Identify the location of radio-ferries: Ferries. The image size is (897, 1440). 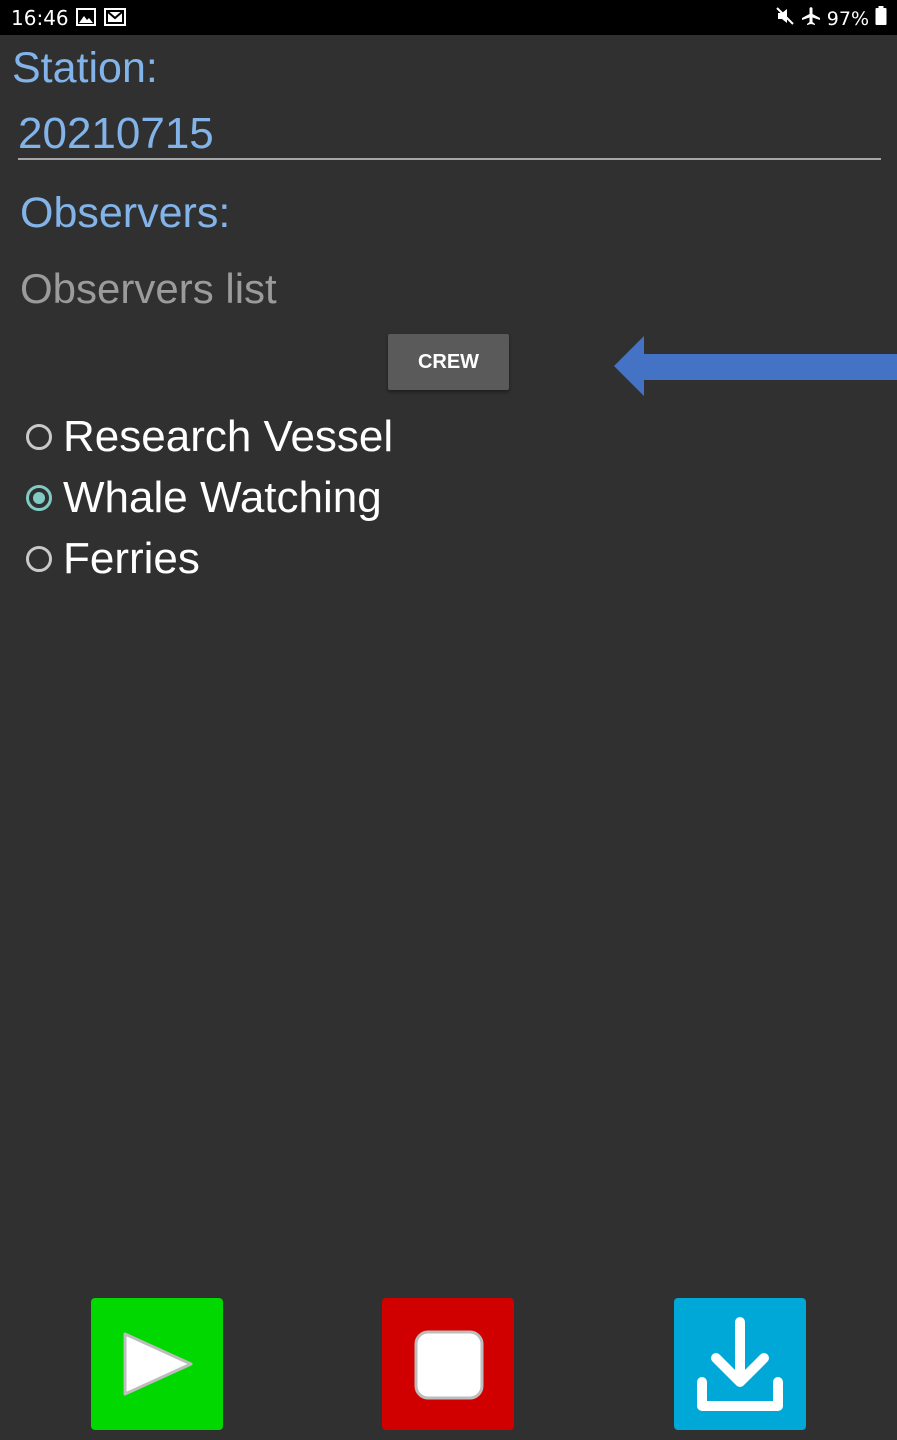
(113, 559).